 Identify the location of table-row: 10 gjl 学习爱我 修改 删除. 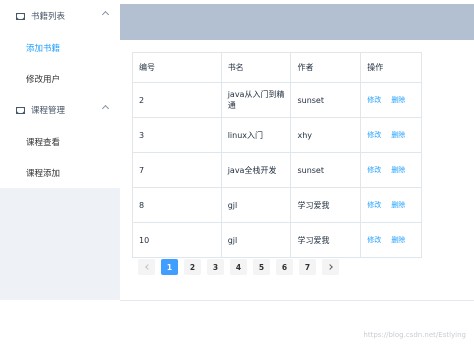
(278, 240).